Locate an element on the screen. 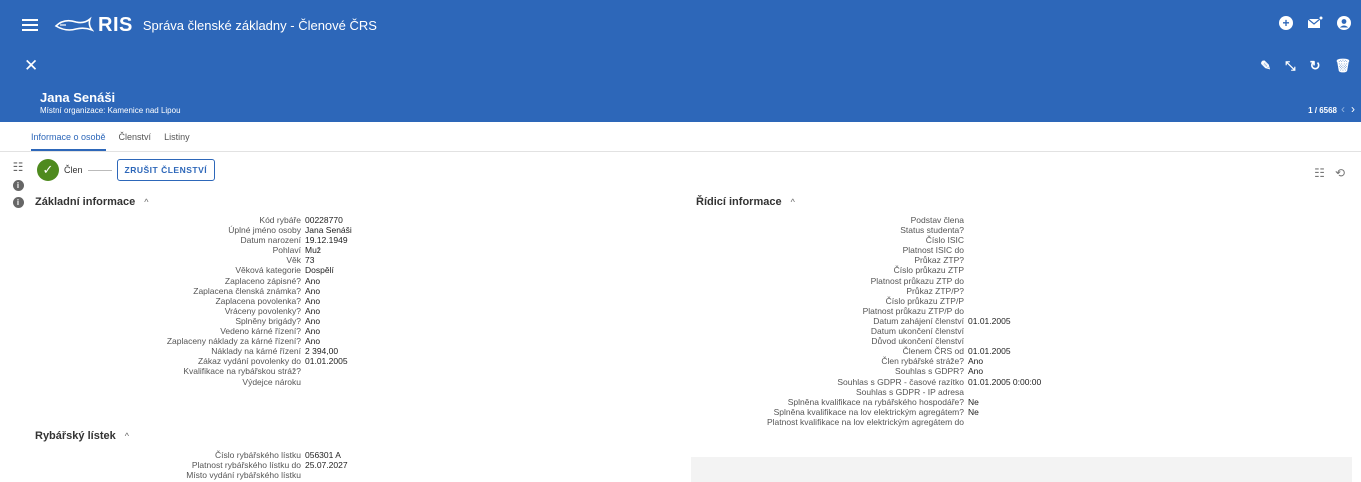 The width and height of the screenshot is (1361, 482). section-control-info: Řídicí informace ^ is located at coordinates (745, 202).